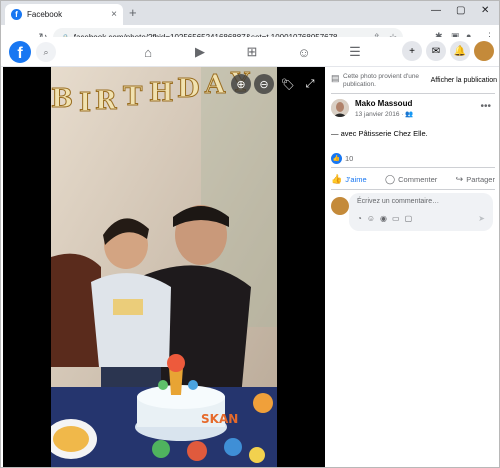 Image resolution: width=500 pixels, height=468 pixels. I want to click on zoom-out-icon: ⊖, so click(264, 84).